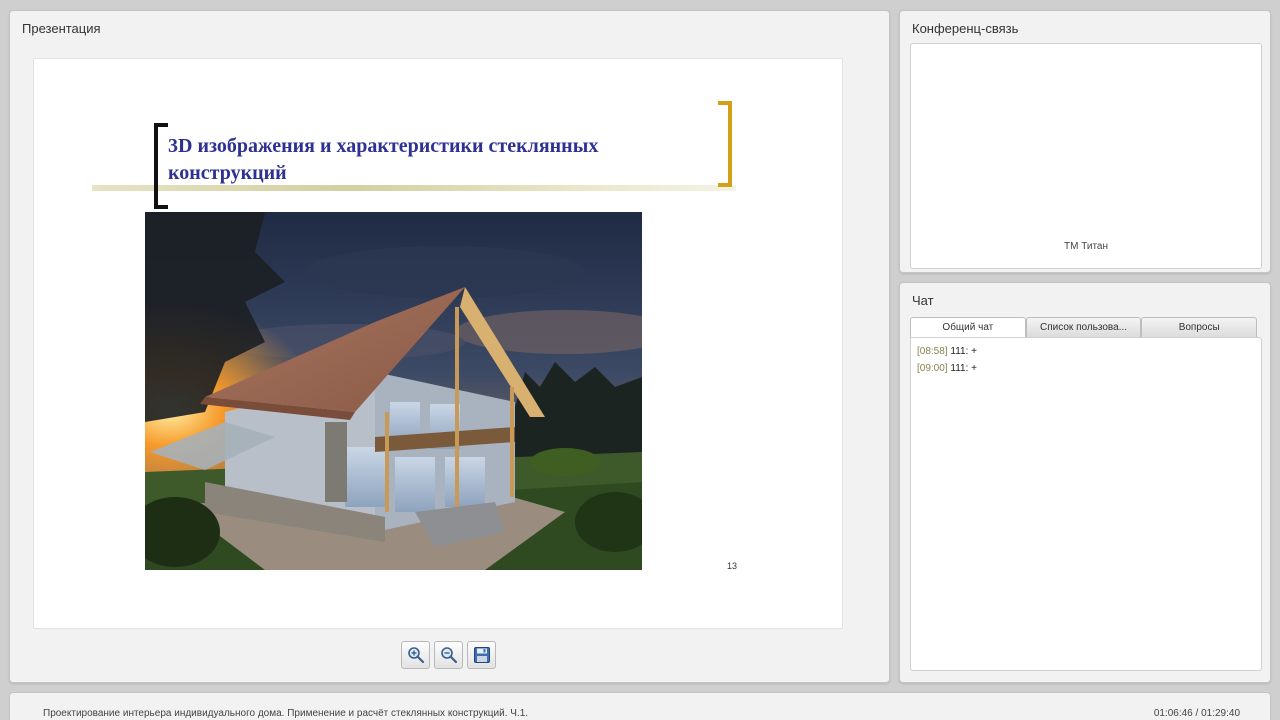 This screenshot has width=1280, height=720. What do you see at coordinates (1196, 713) in the screenshot?
I see `playback-time: 01:06:46 / 01:29:40` at bounding box center [1196, 713].